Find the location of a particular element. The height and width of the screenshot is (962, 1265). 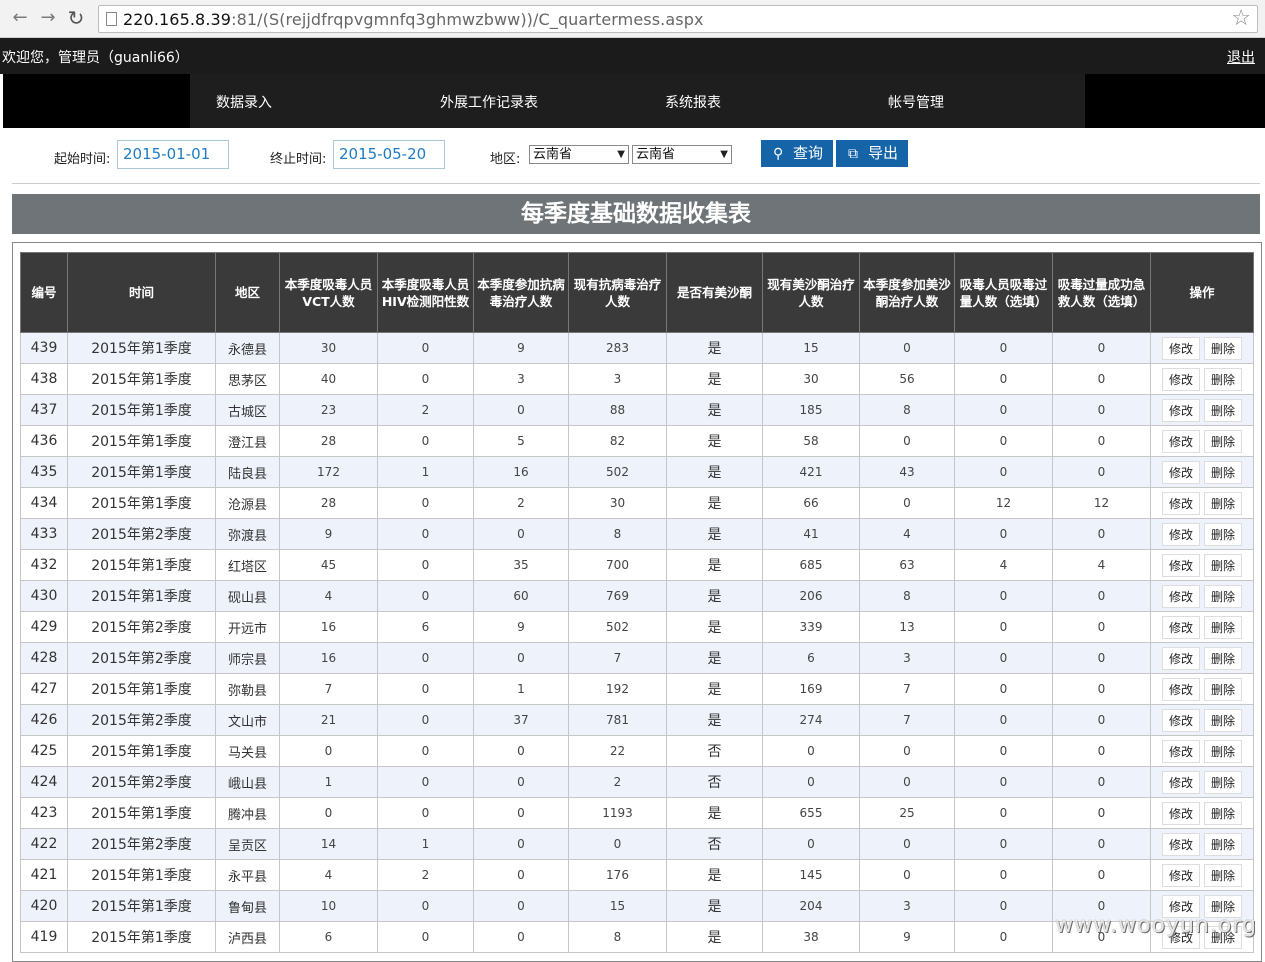

cell-current-methadone: 0 is located at coordinates (811, 844).